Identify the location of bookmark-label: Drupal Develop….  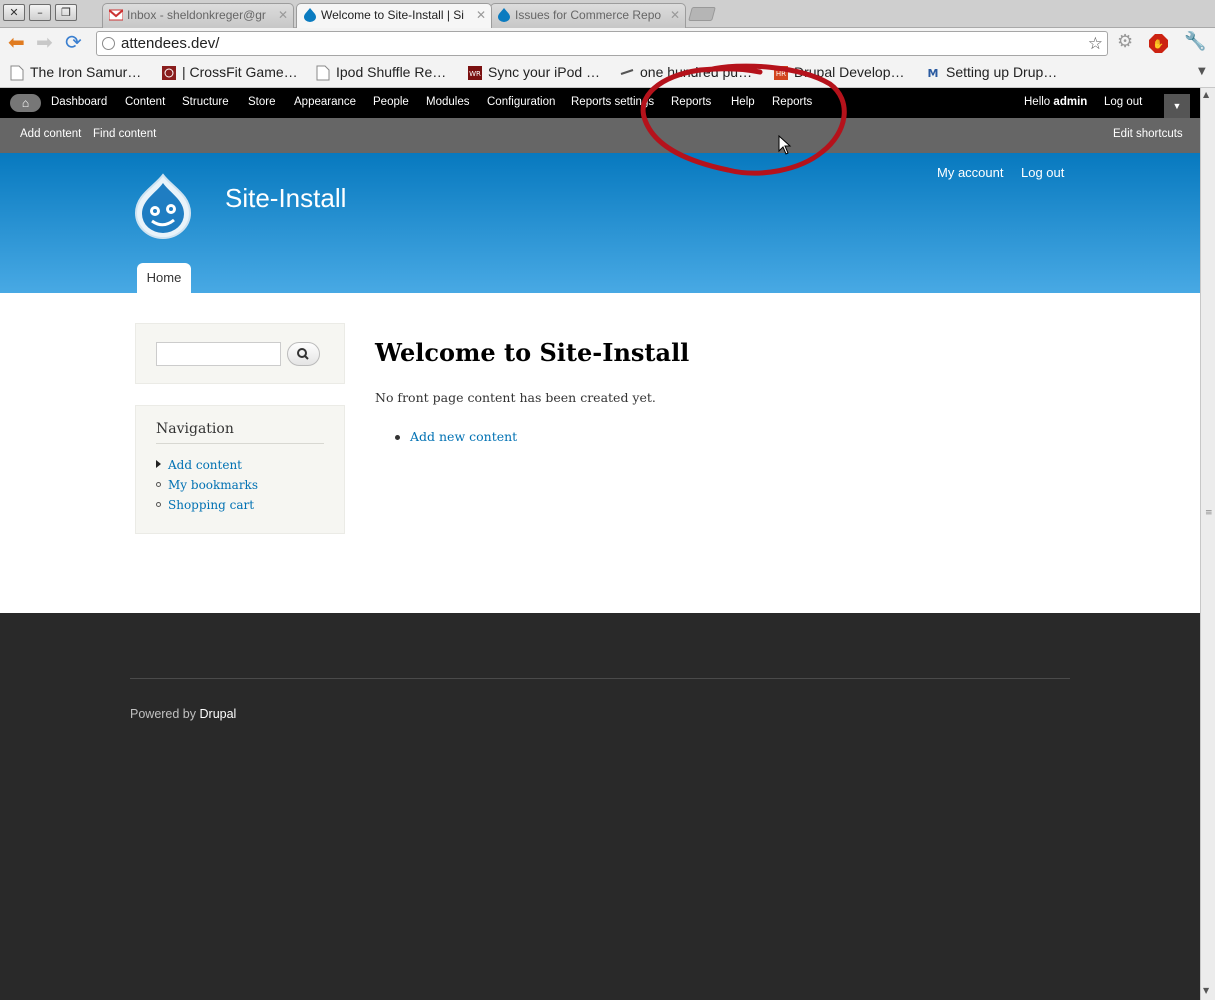
(849, 72).